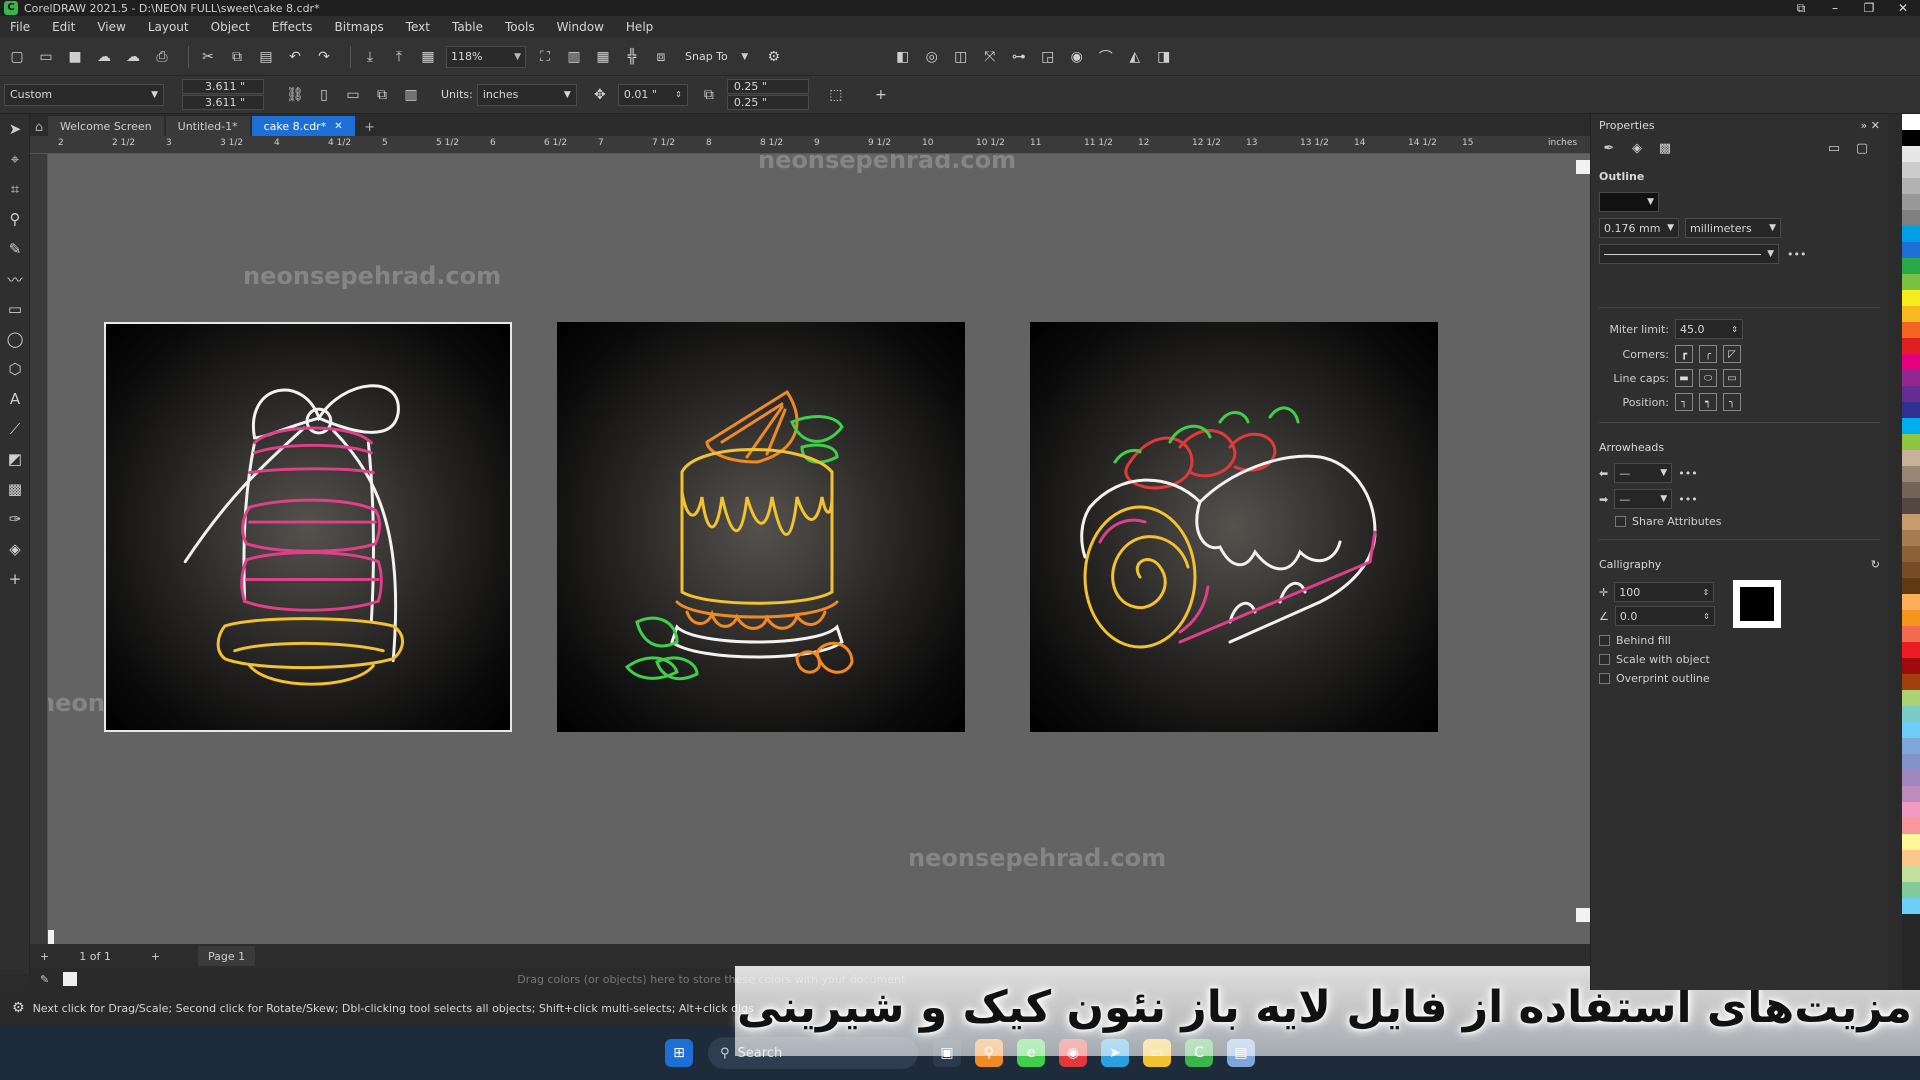 This screenshot has width=1920, height=1080. I want to click on drop-shadow-icon: ◩, so click(15, 459).